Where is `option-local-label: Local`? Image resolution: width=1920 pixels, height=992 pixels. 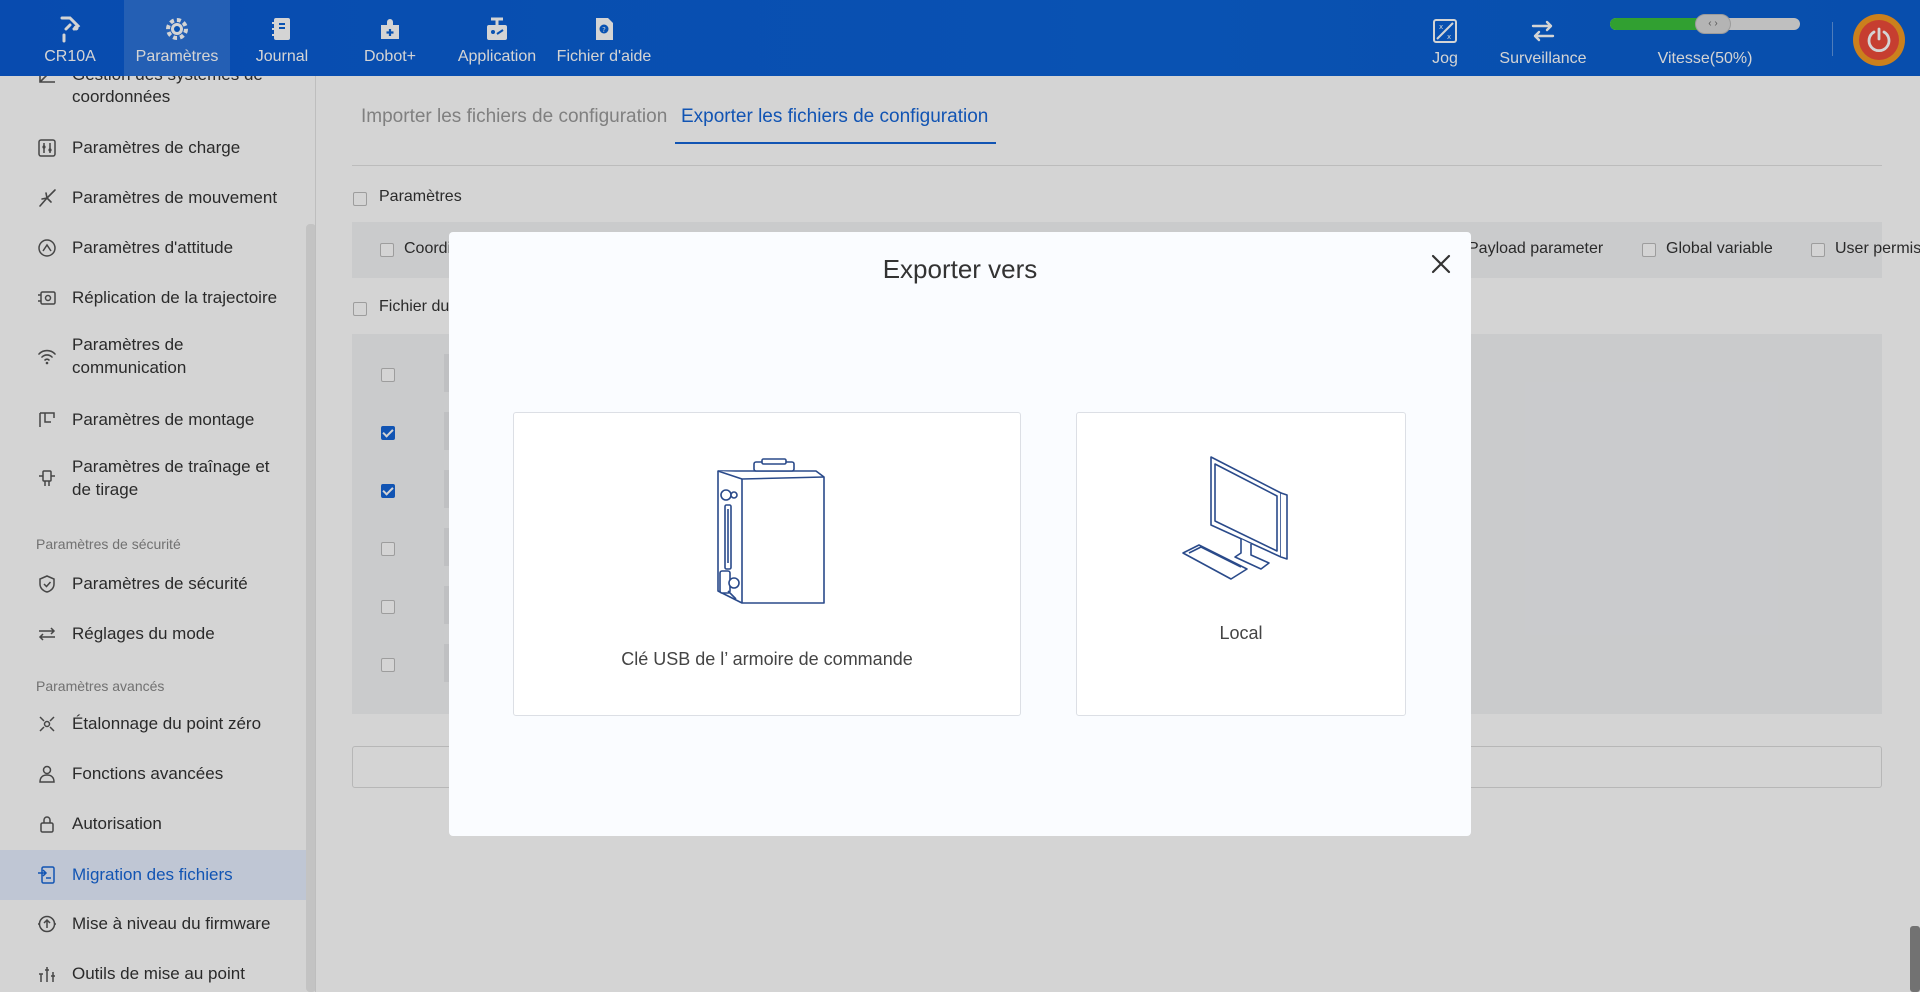
option-local-label: Local is located at coordinates (1241, 633).